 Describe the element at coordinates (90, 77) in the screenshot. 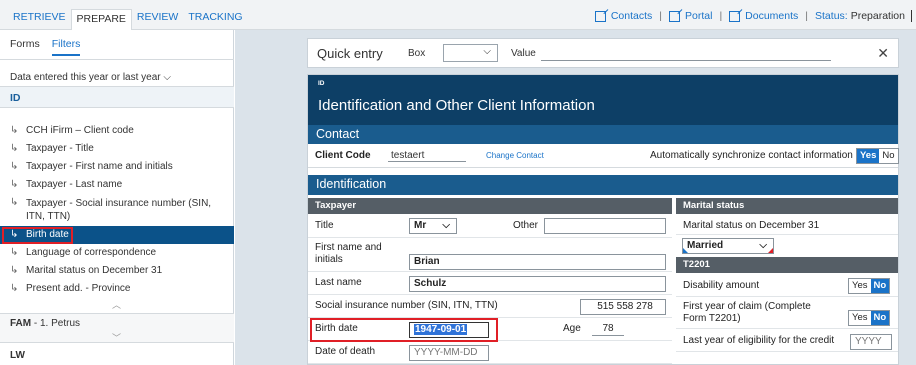

I see `filter-dropdown: Data entered this year or last year ⌵` at that location.